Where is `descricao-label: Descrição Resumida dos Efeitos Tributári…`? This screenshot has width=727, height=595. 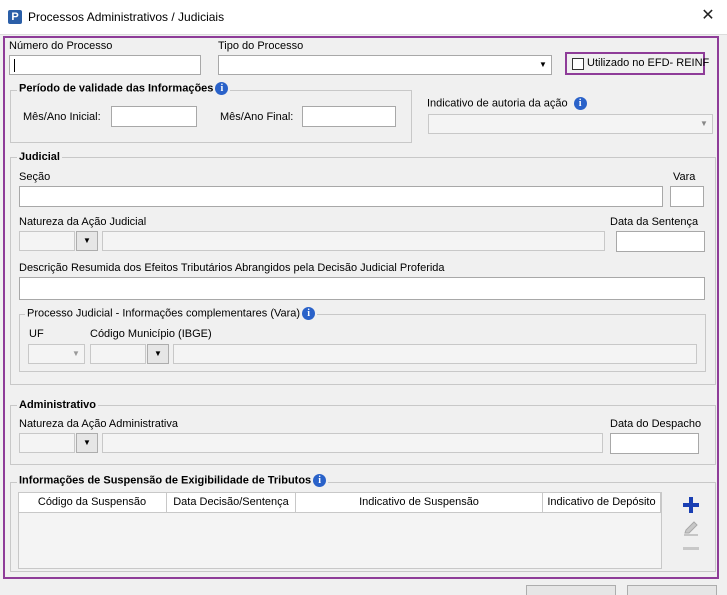
descricao-label: Descrição Resumida dos Efeitos Tributári… is located at coordinates (232, 268).